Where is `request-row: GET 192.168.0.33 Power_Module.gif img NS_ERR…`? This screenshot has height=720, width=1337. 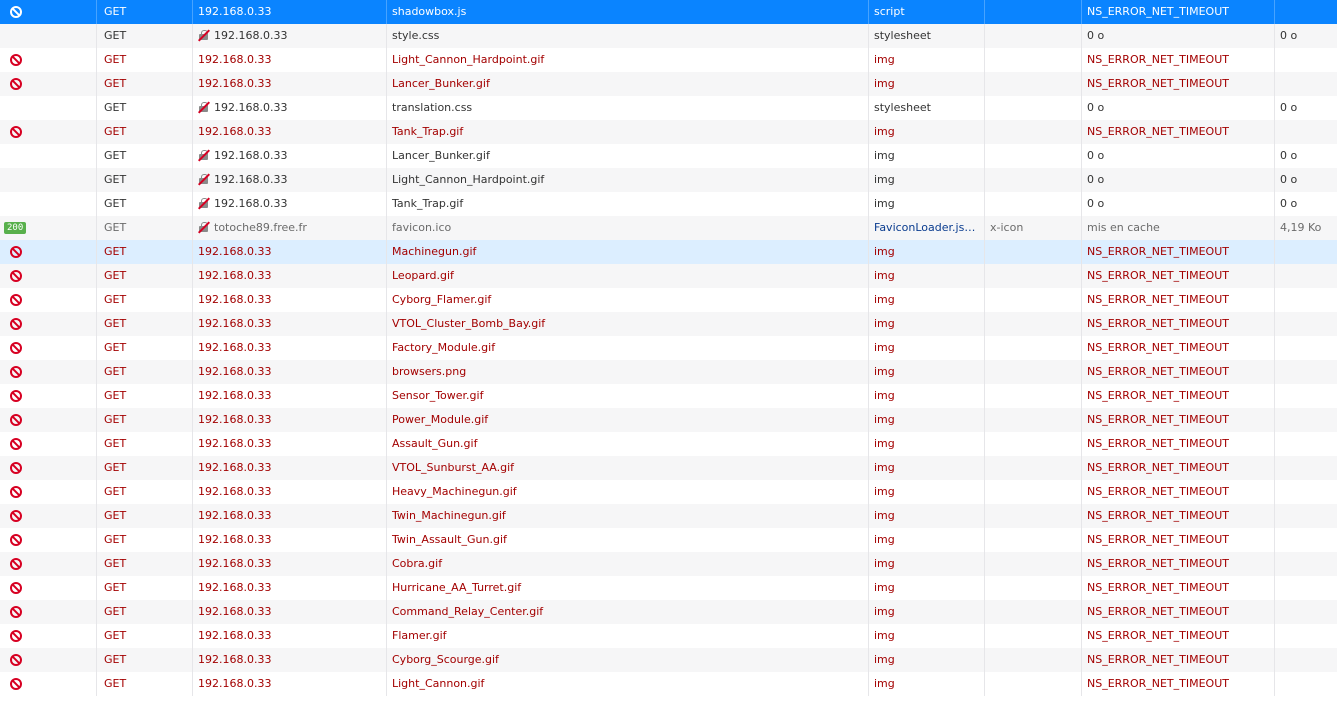 request-row: GET 192.168.0.33 Power_Module.gif img NS_ERR… is located at coordinates (668, 420).